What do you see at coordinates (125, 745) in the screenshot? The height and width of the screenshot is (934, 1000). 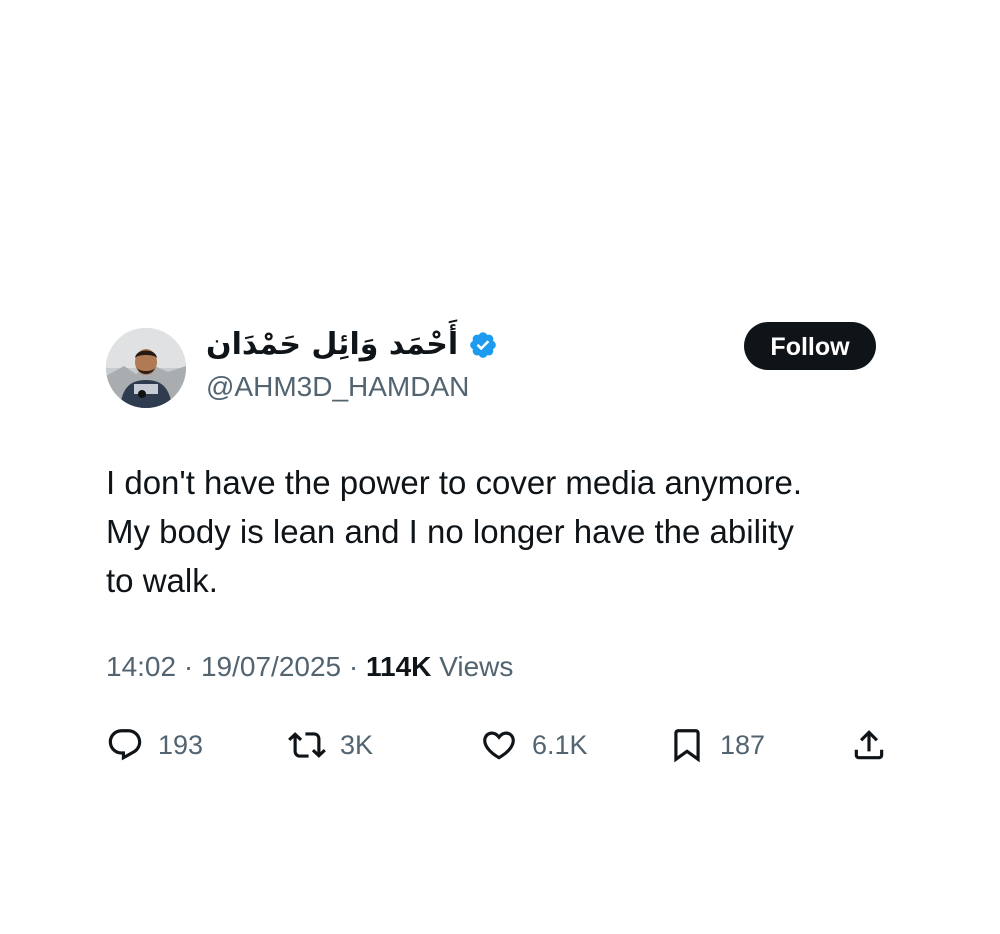 I see `reply-icon` at bounding box center [125, 745].